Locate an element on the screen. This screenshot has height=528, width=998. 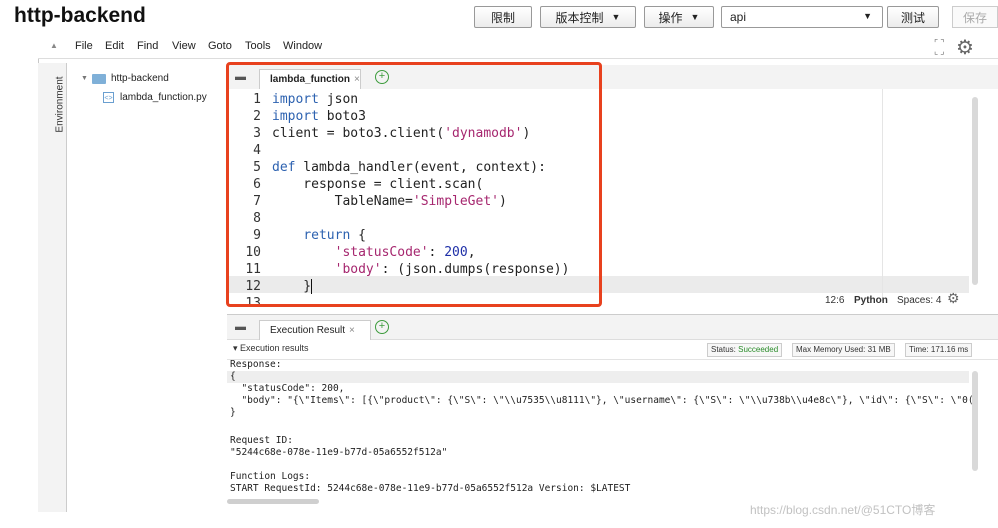
section-title: ▾ Execution results is located at coordinates (271, 348).